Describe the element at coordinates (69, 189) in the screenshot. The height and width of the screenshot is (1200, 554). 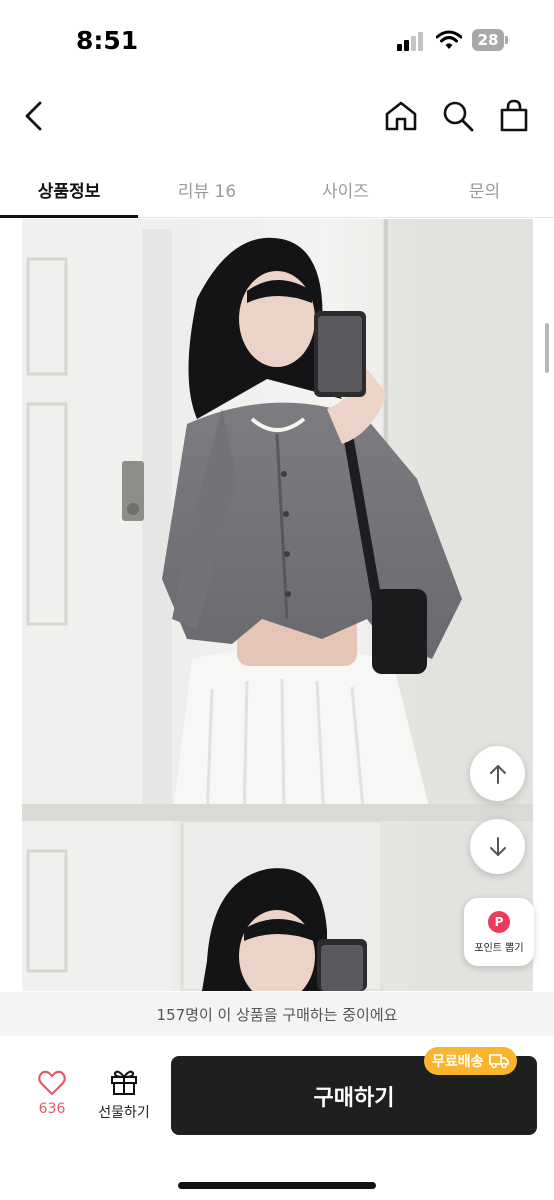
I see `tab-product-info: 상품정보` at that location.